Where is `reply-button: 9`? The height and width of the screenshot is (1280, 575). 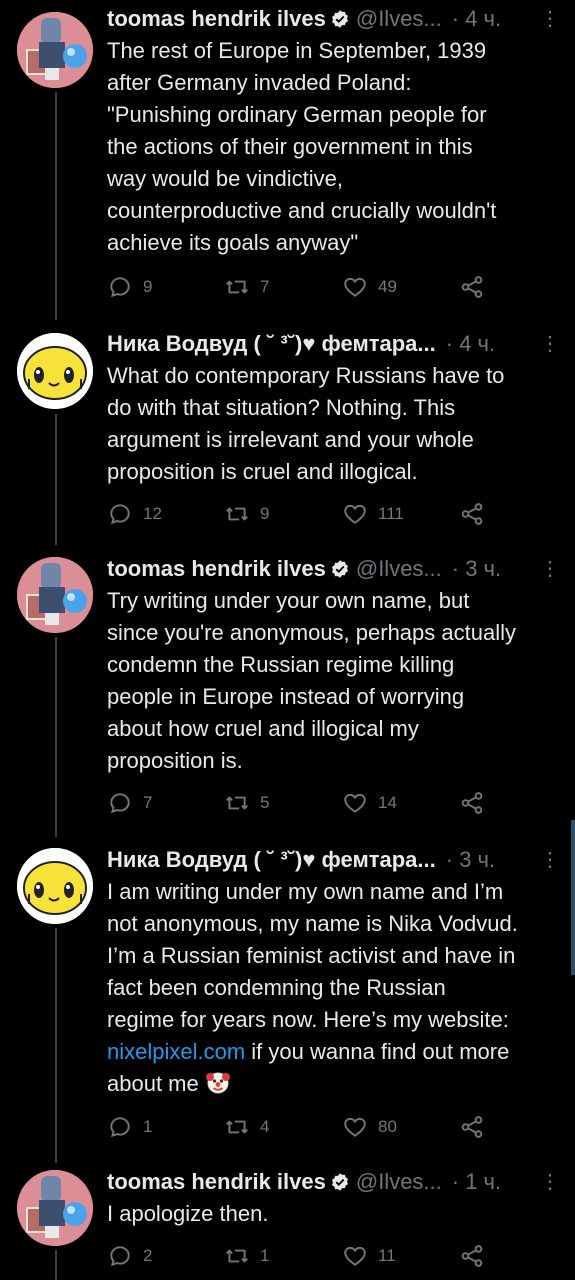 reply-button: 9 is located at coordinates (129, 287).